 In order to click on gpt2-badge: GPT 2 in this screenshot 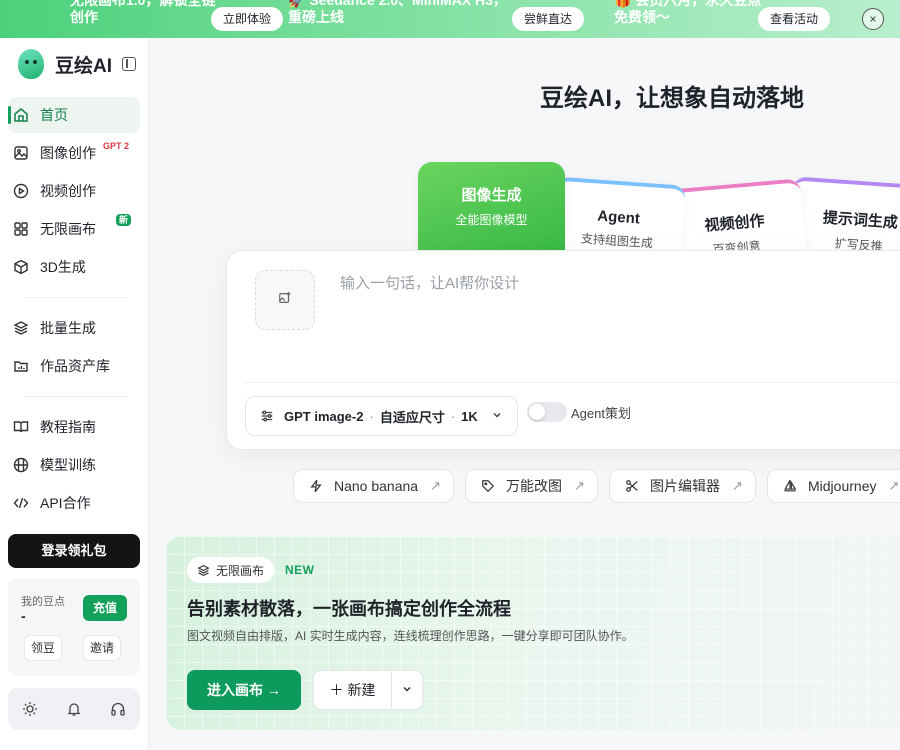, I will do `click(116, 146)`.